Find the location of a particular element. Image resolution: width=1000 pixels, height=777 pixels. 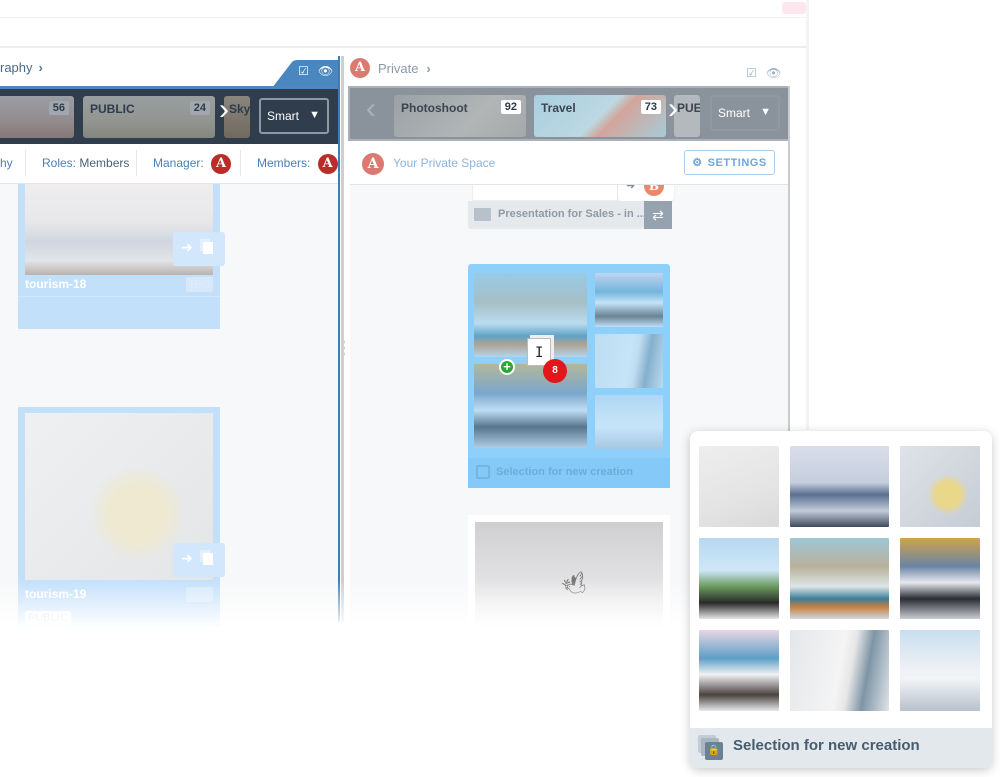

asset-card: tourism-18 JPG ➜ is located at coordinates (121, 256).